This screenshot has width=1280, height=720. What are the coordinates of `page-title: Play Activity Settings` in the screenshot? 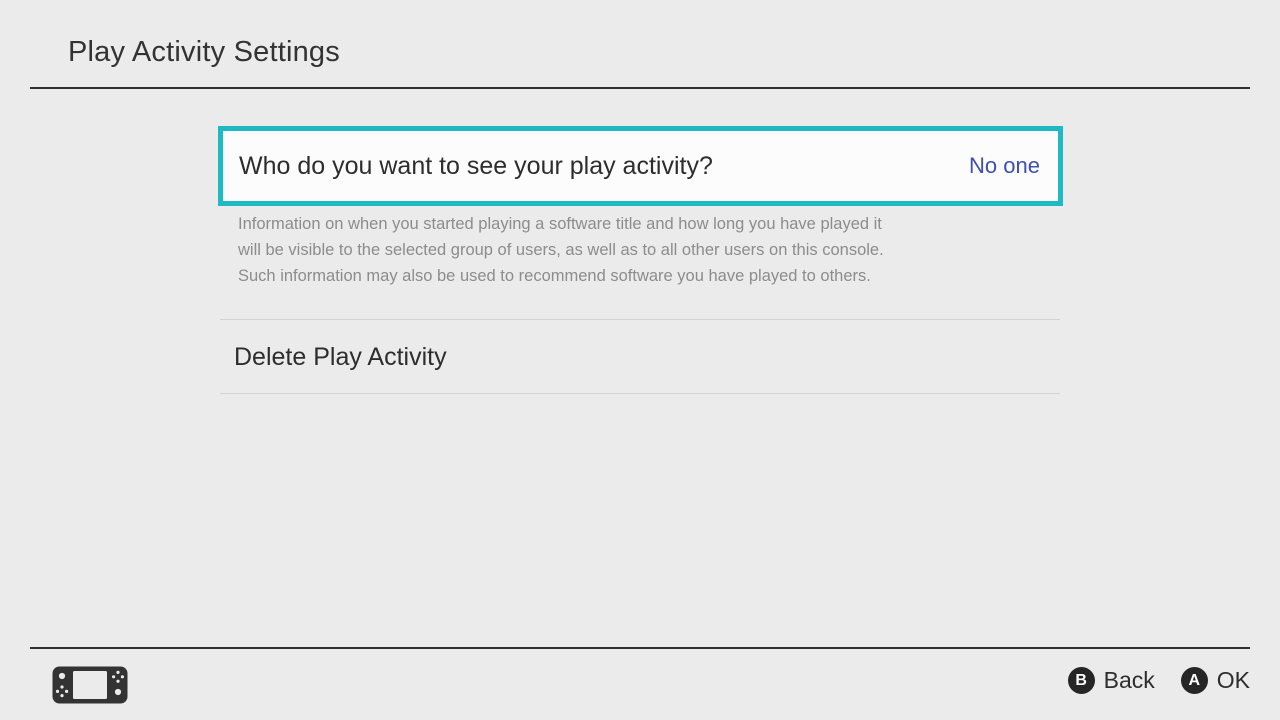 It's located at (204, 52).